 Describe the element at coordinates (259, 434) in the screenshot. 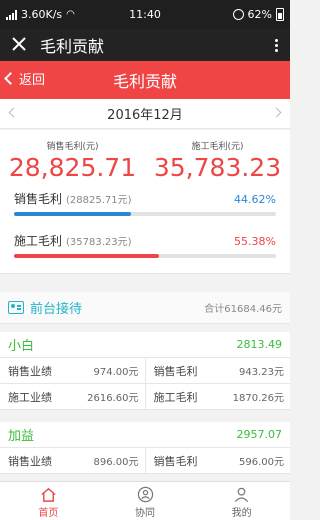

I see `staff-amount: 2957.07` at that location.